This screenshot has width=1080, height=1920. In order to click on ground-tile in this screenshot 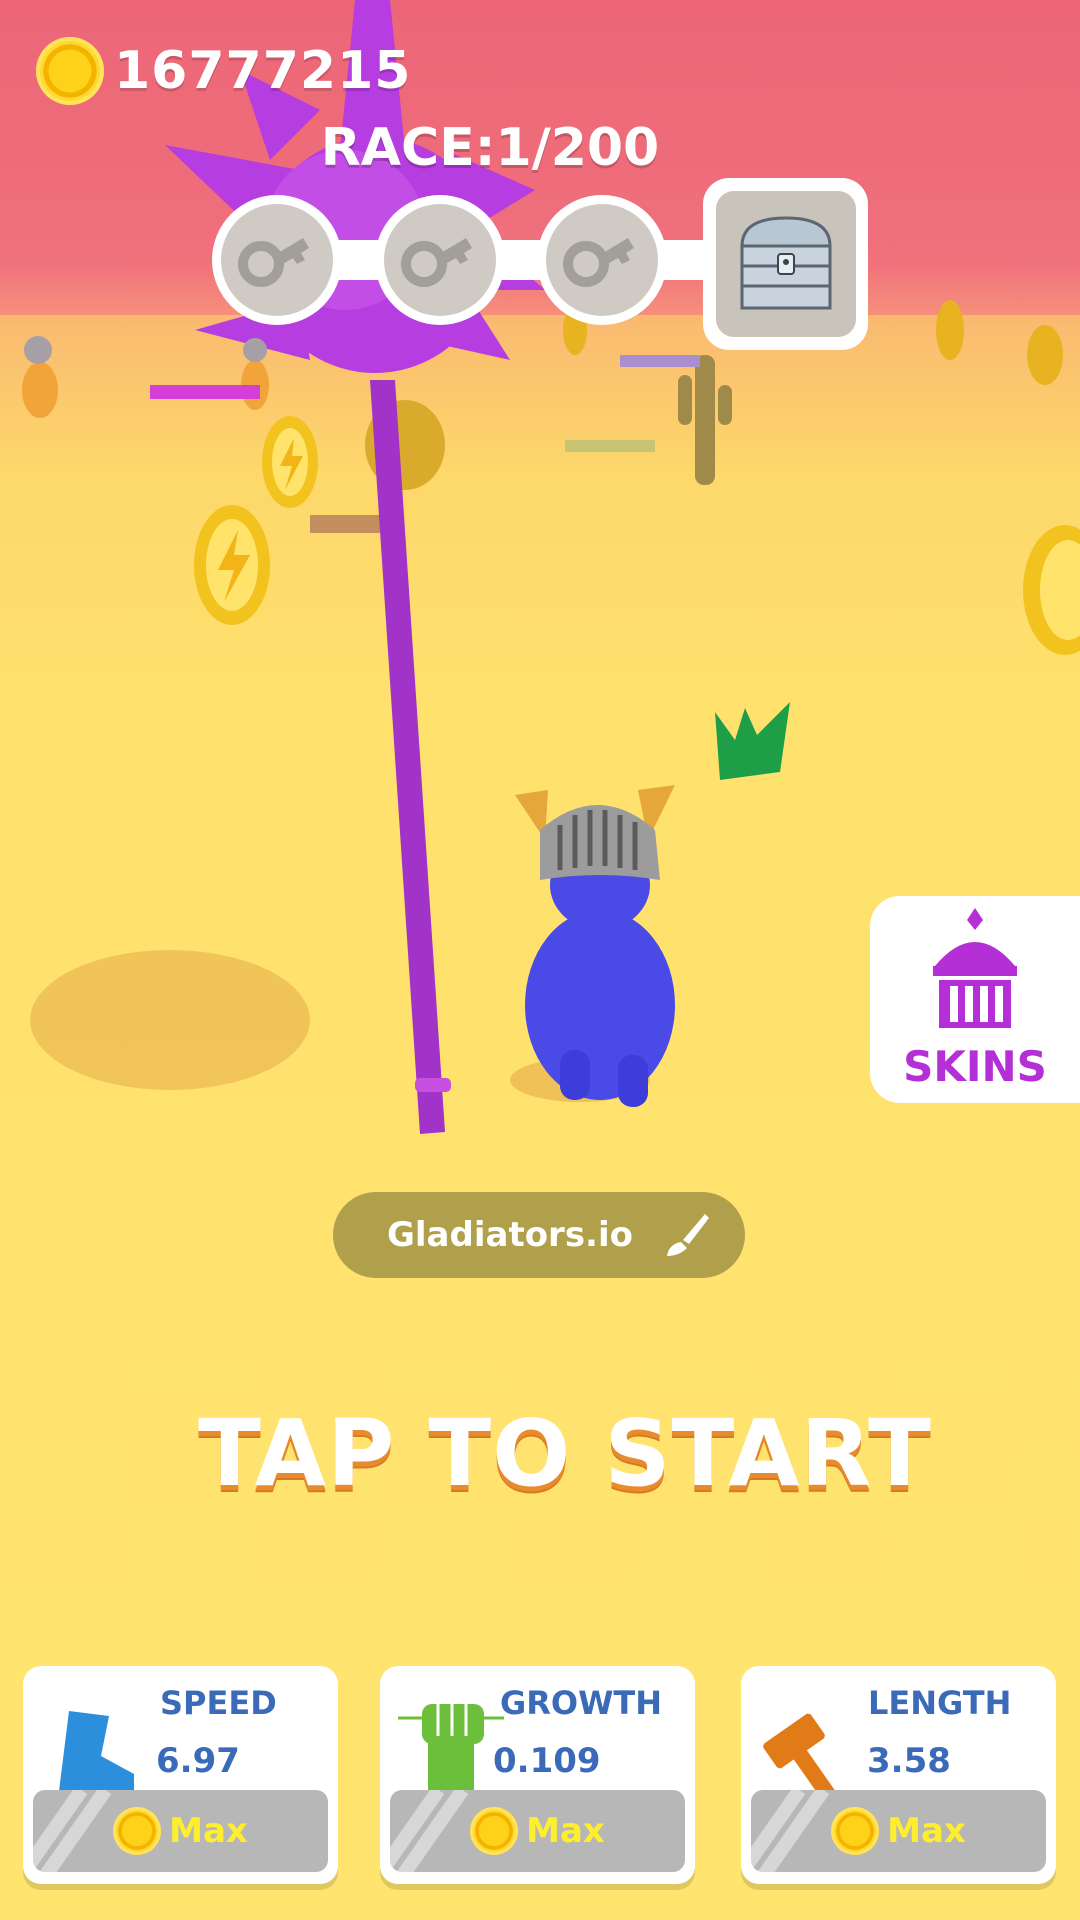, I will do `click(610, 446)`.